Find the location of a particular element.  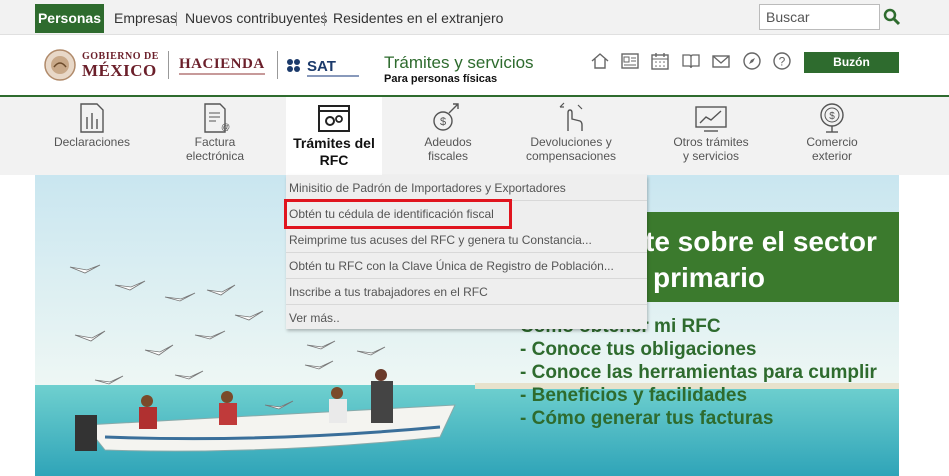

help-icon: ? is located at coordinates (782, 61).